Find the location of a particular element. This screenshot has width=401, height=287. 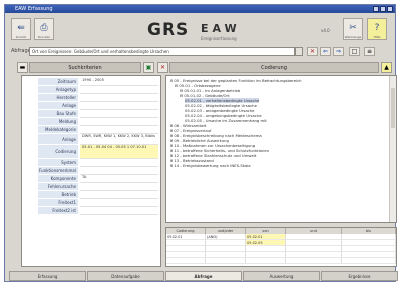

next-query-button: ⇒ is located at coordinates (338, 51).